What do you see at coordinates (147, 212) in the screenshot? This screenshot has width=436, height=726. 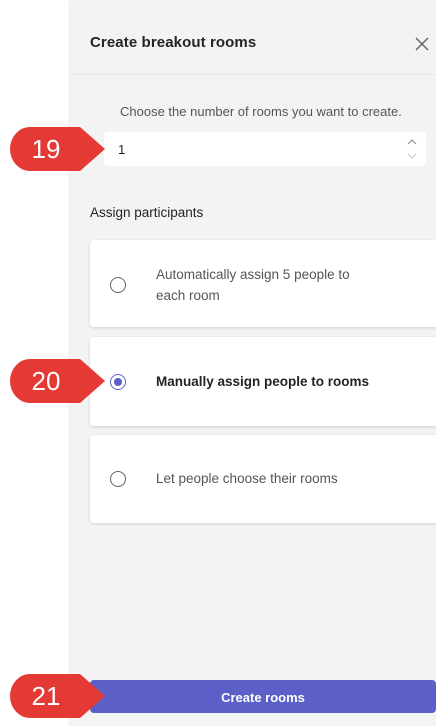 I see `assign-participants-heading: Assign participants` at bounding box center [147, 212].